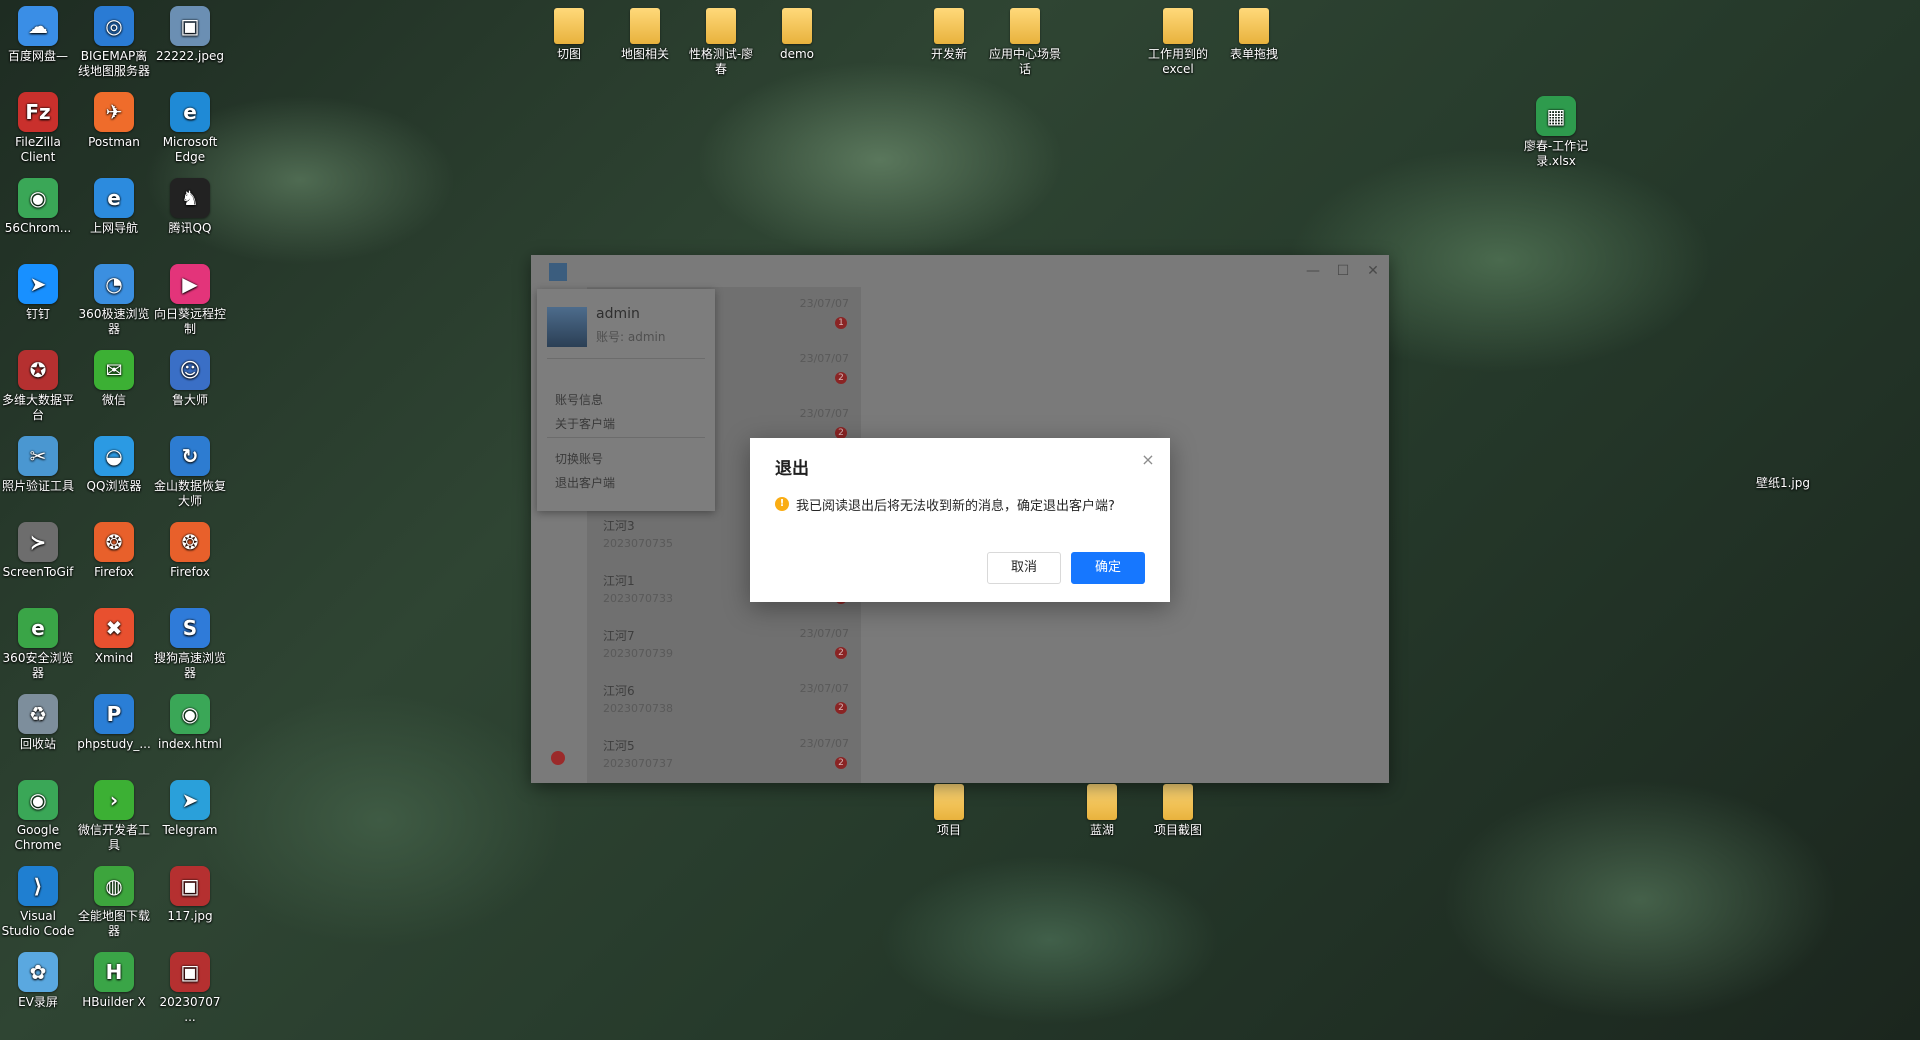 The height and width of the screenshot is (1040, 1920). I want to click on desktop-icon: ✖ Xmind, so click(114, 637).